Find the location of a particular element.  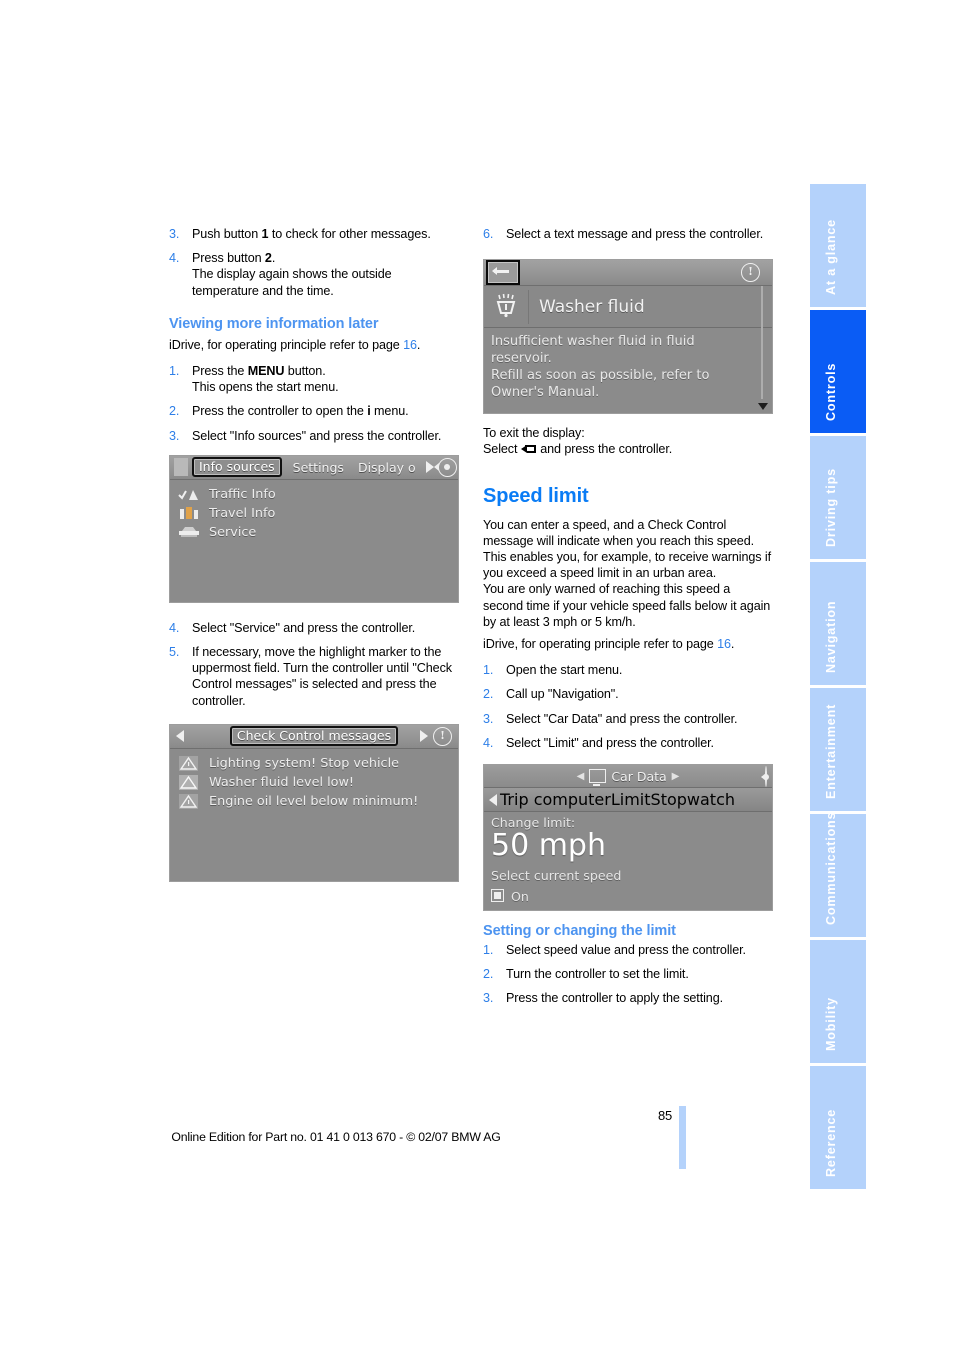

tab-driving-tips: Driving tips is located at coordinates (838, 497).